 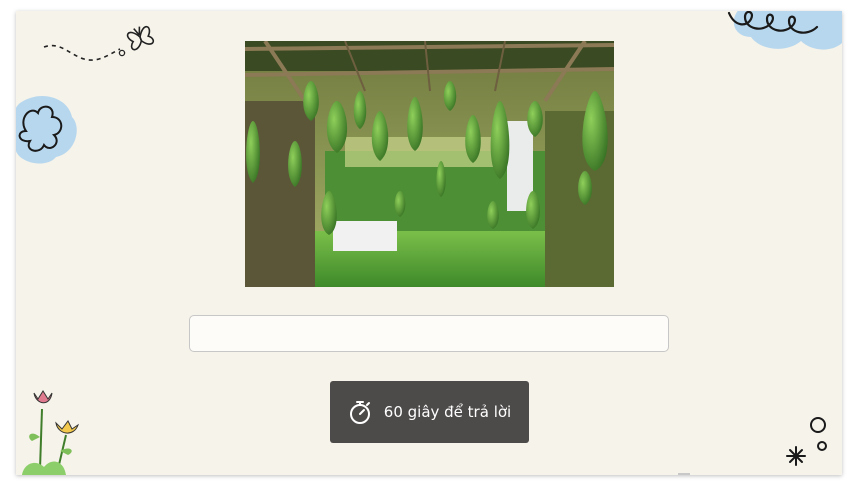 I want to click on timer-badge: 60 giây để trả lời, so click(x=429, y=412).